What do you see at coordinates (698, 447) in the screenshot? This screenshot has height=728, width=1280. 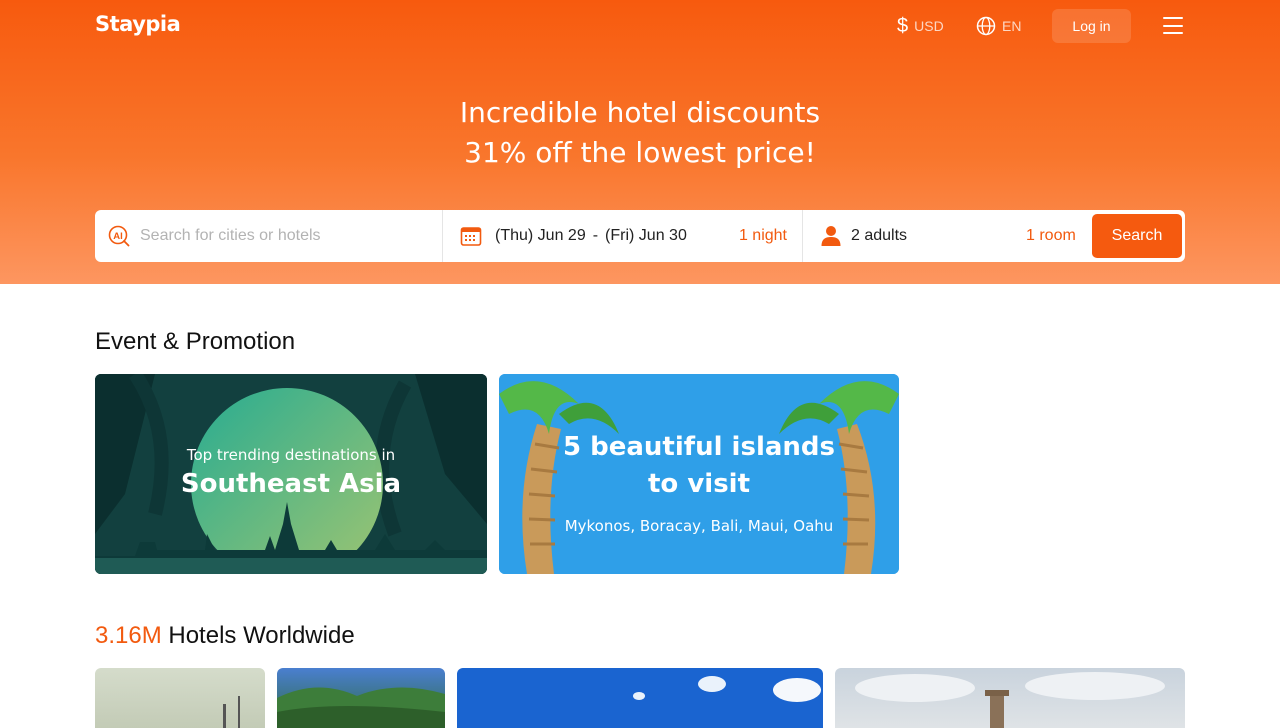 I see `promo-2-line-1: 5 beautiful islands` at bounding box center [698, 447].